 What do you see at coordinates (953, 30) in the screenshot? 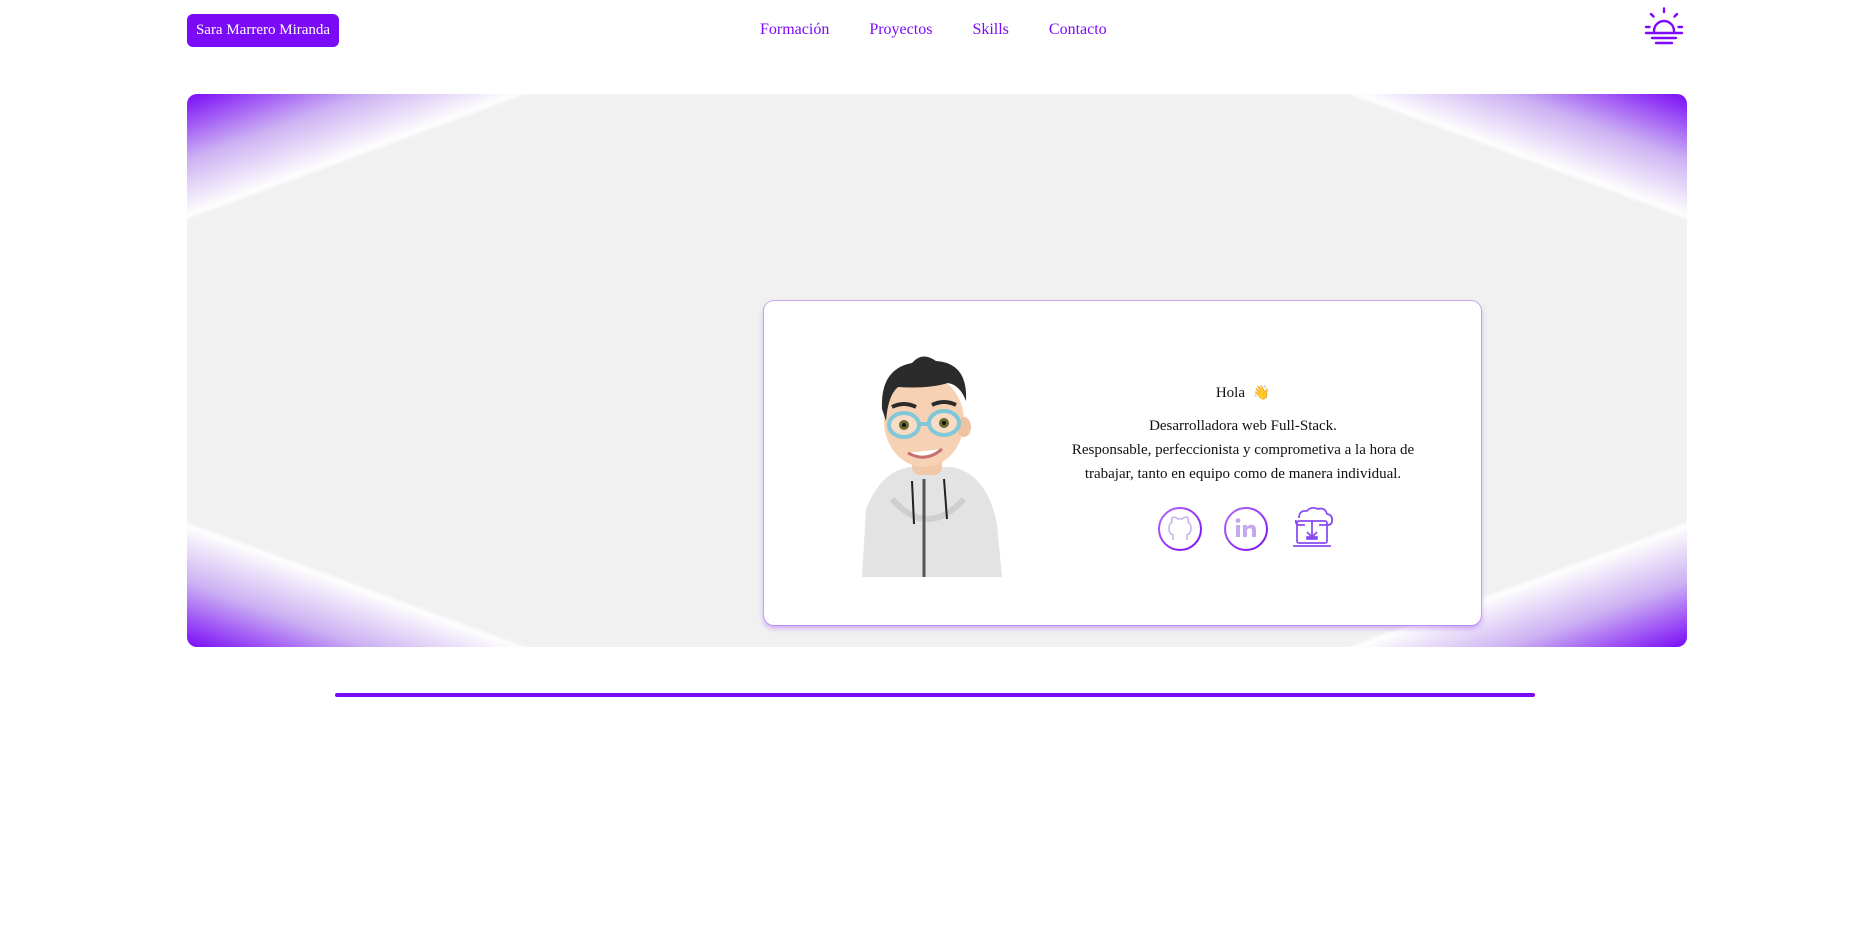
I see `main-nav: Formación Proyectos Skills Contacto` at bounding box center [953, 30].